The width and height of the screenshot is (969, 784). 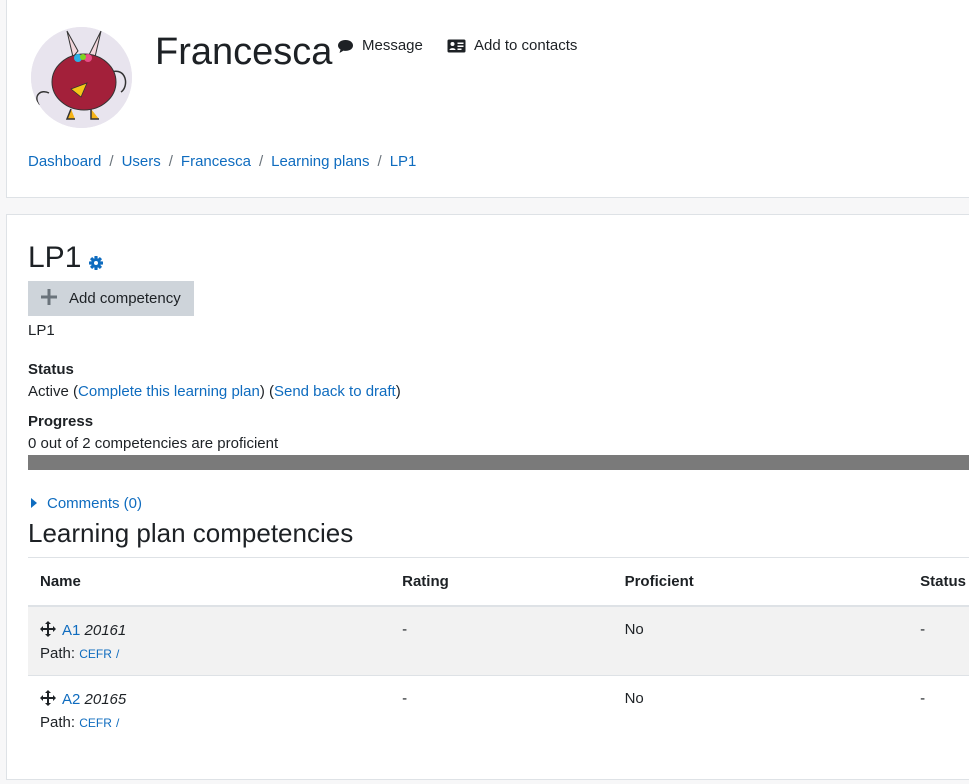 What do you see at coordinates (71, 699) in the screenshot?
I see `competency-link: A2` at bounding box center [71, 699].